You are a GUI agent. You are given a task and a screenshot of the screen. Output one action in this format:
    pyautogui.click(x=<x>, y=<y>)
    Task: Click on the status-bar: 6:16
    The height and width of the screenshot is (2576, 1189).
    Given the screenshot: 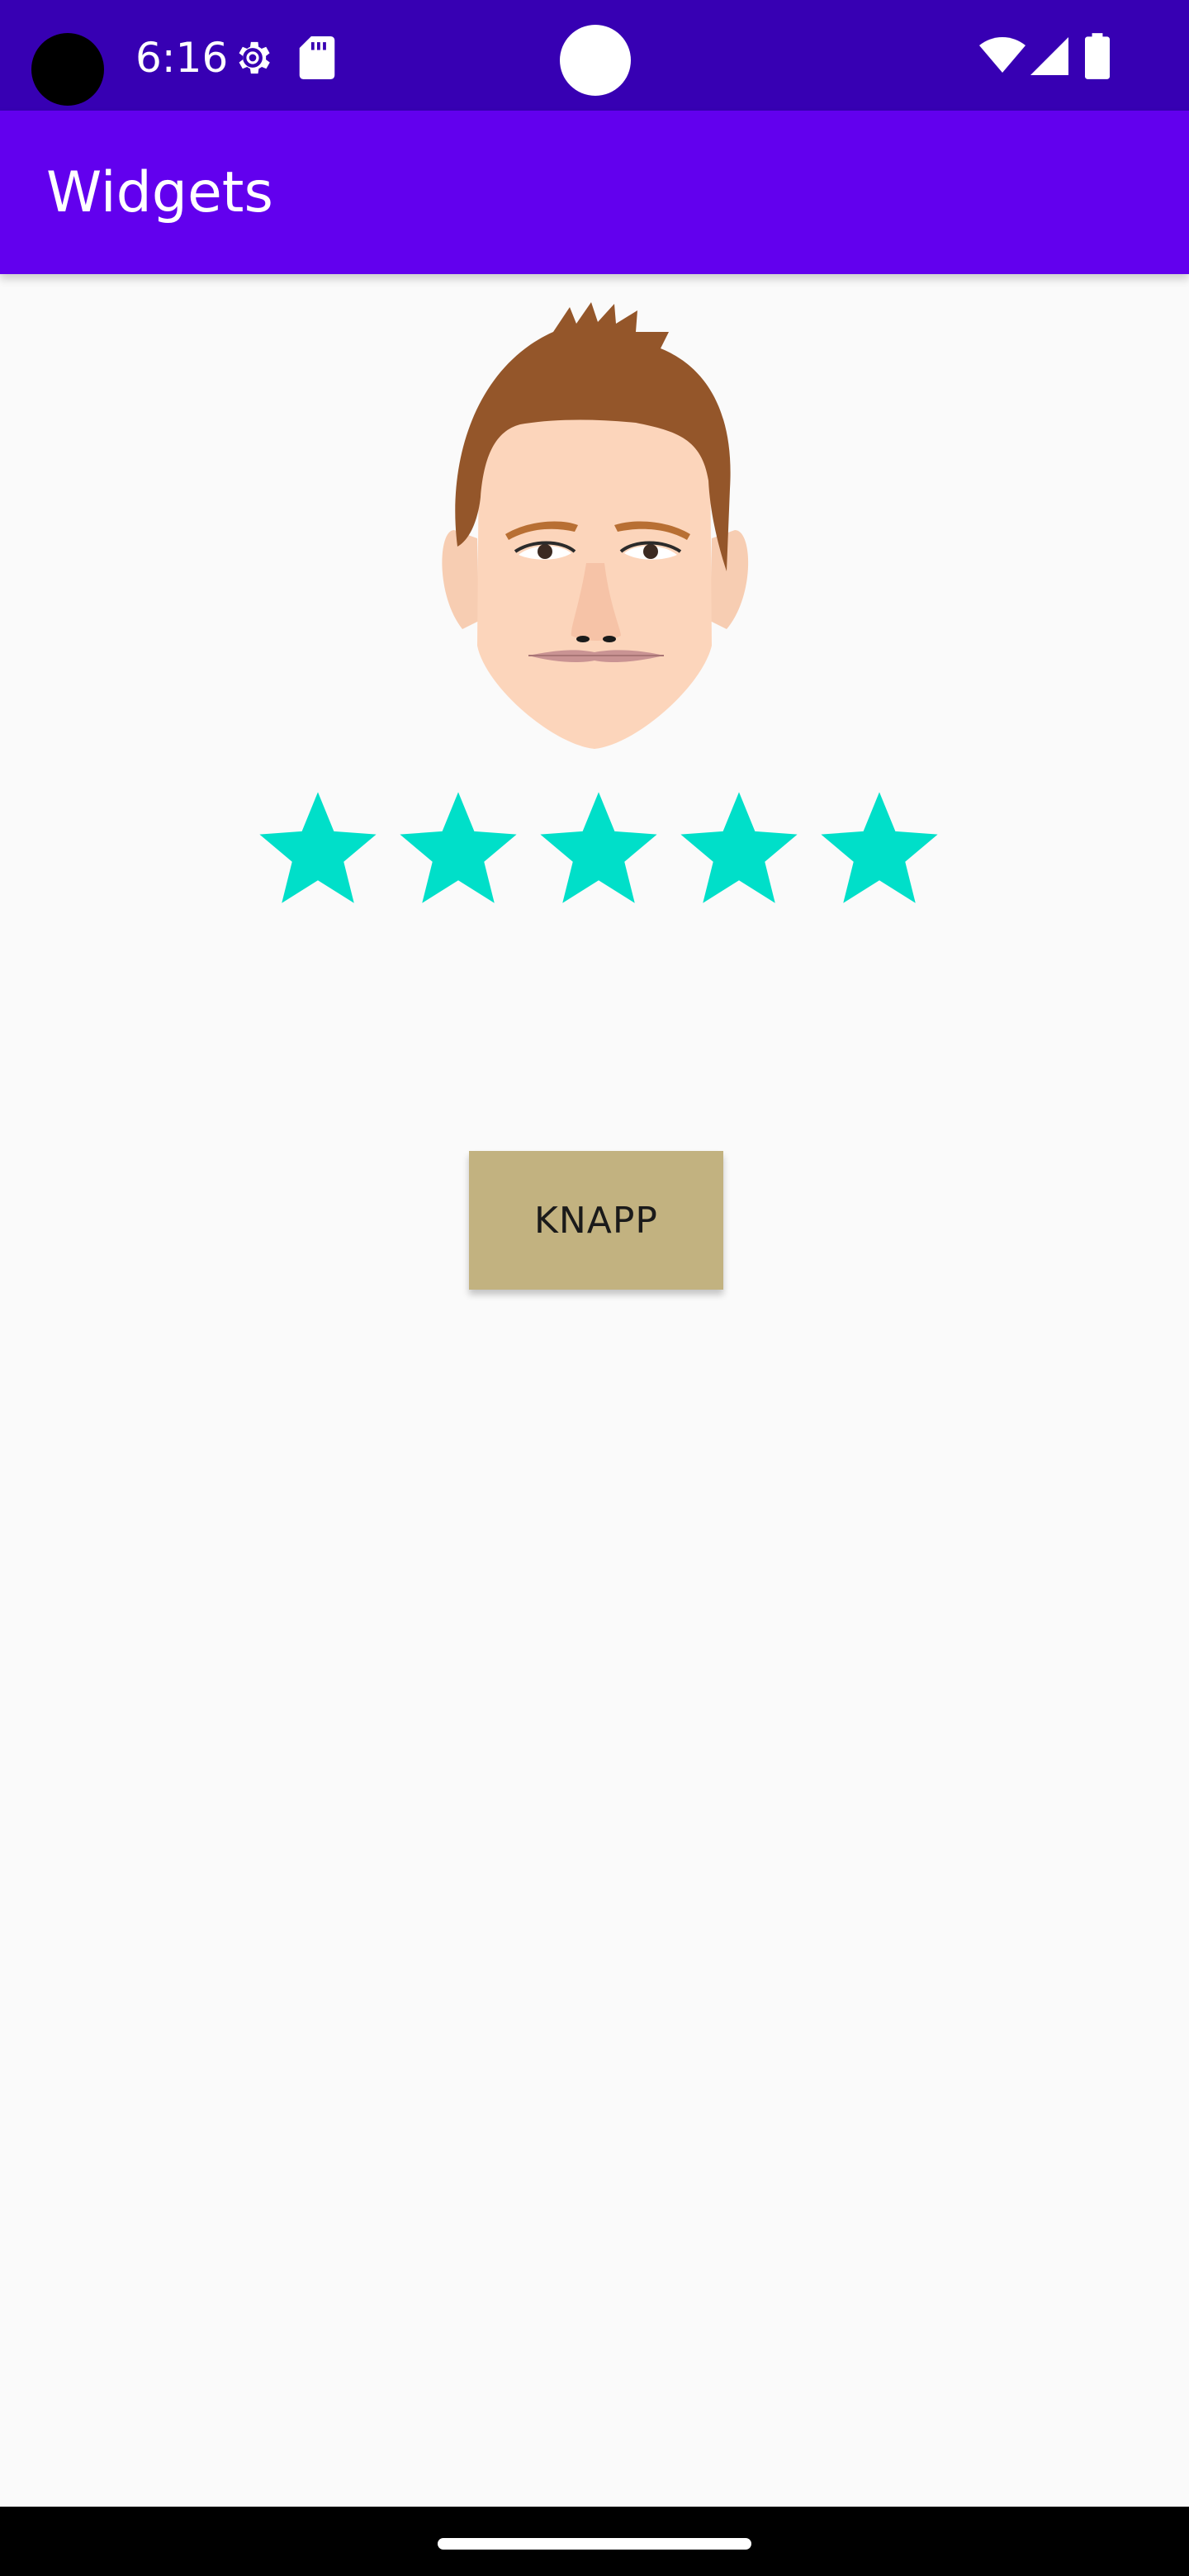 What is the action you would take?
    pyautogui.click(x=594, y=55)
    